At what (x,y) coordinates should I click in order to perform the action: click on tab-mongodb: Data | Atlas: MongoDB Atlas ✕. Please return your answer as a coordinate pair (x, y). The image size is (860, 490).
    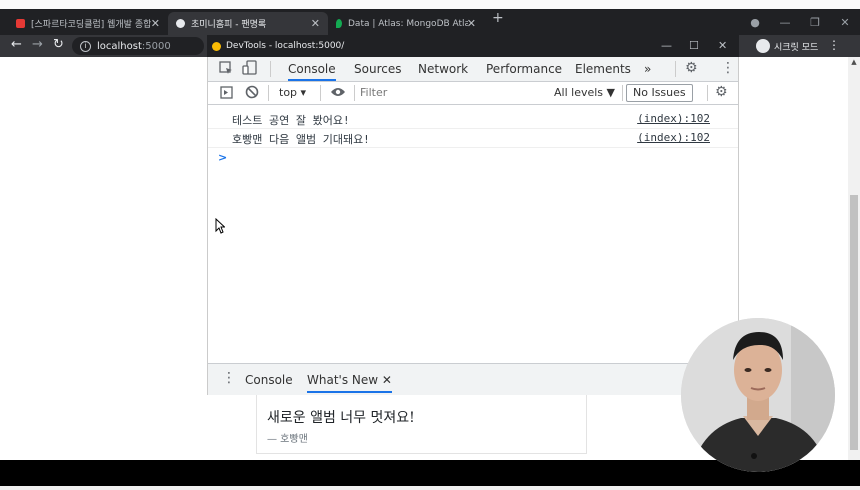
    Looking at the image, I should click on (406, 23).